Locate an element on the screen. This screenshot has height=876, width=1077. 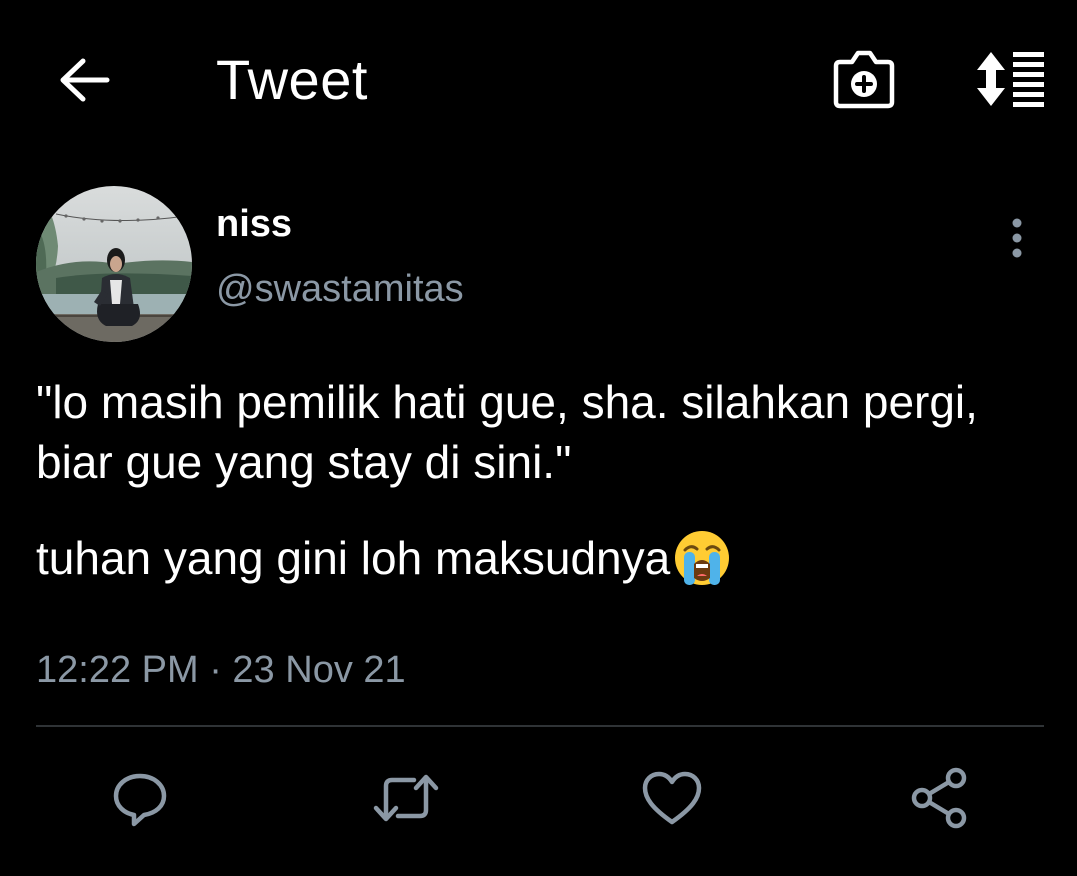
comment-icon is located at coordinates (140, 800).